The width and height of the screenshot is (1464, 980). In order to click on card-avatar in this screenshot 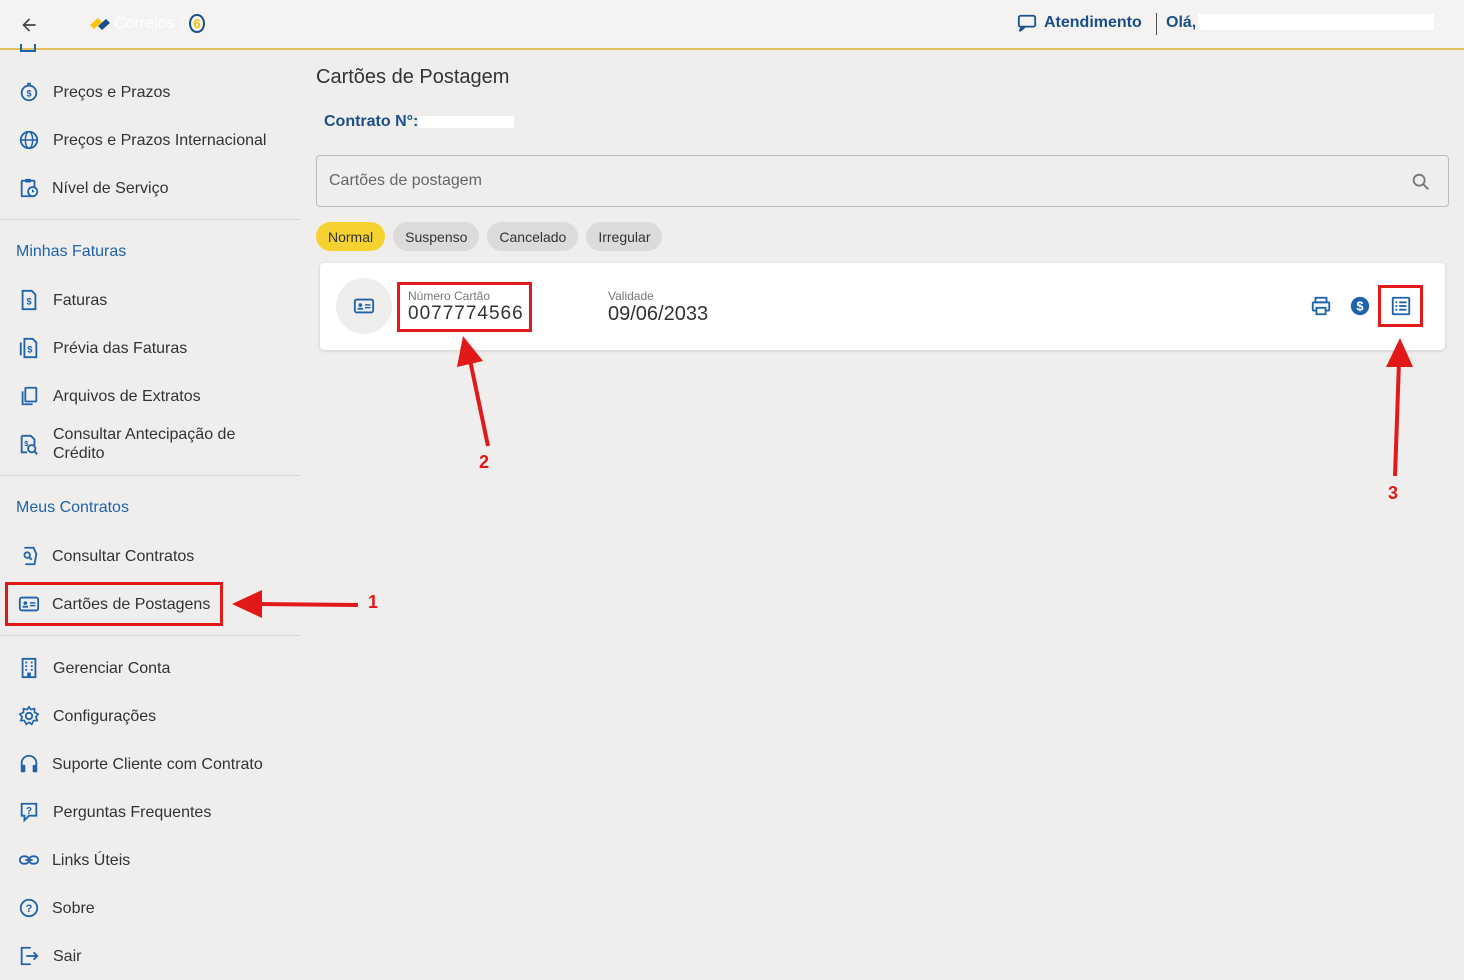, I will do `click(364, 306)`.